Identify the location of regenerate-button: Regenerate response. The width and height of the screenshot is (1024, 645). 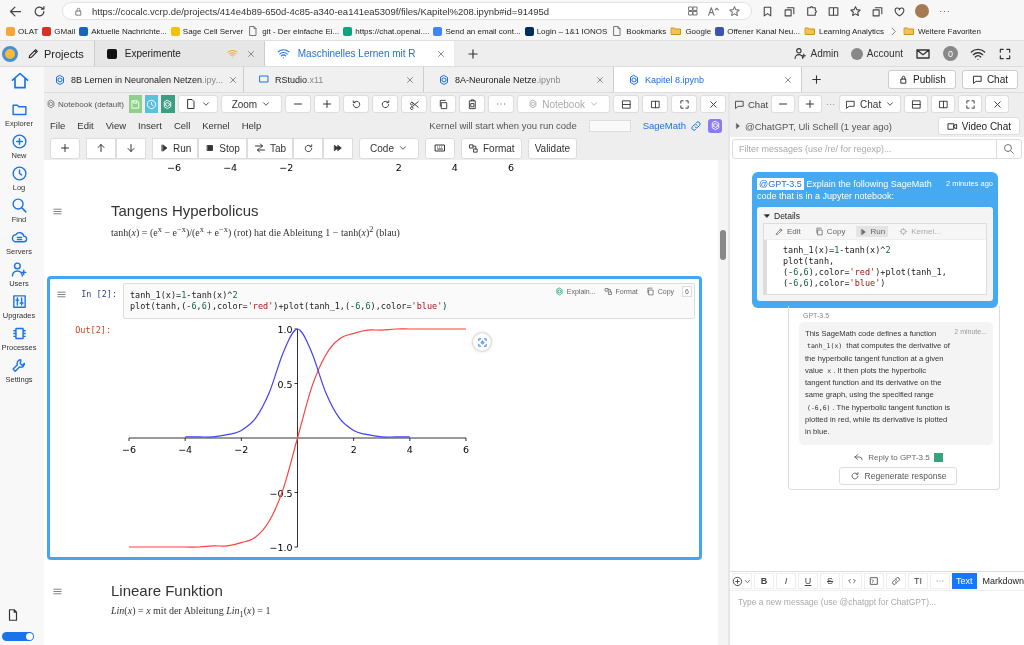
(898, 475).